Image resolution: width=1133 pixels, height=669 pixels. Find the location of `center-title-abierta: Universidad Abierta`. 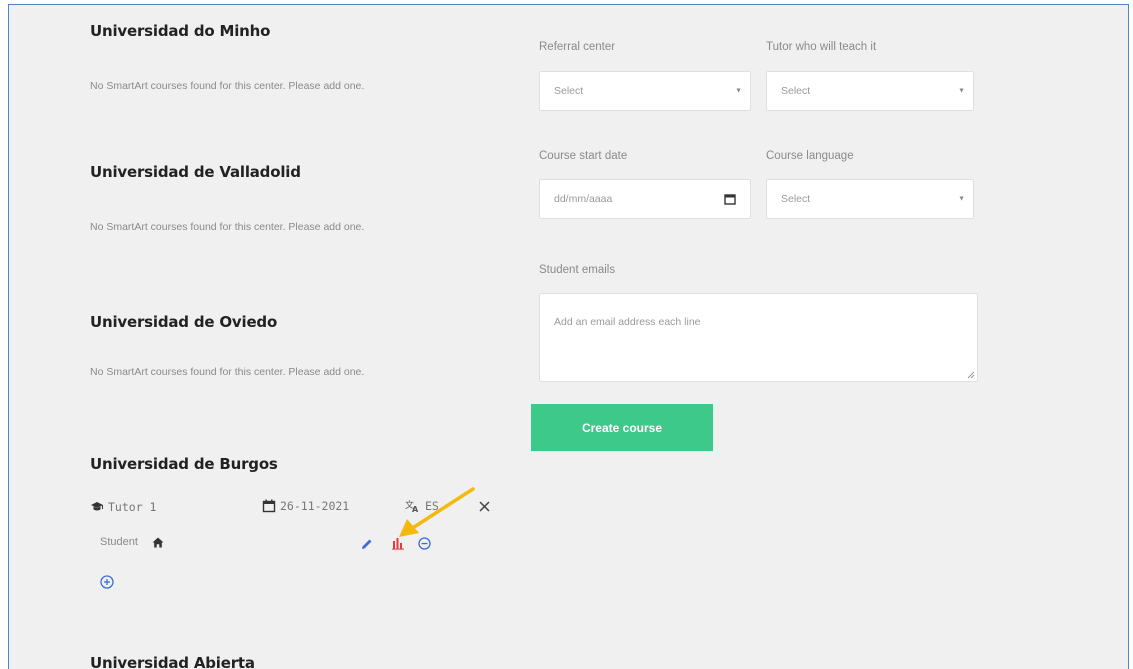

center-title-abierta: Universidad Abierta is located at coordinates (172, 661).